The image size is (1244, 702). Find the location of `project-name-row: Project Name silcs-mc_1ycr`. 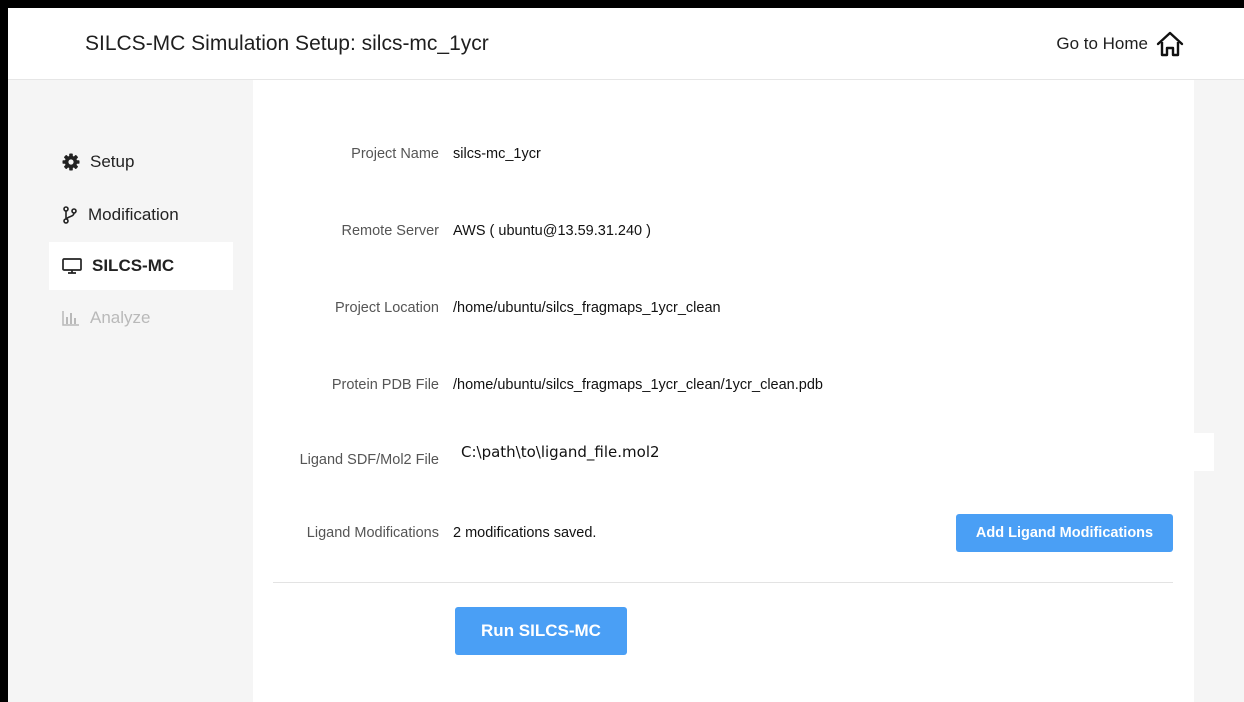

project-name-row: Project Name silcs-mc_1ycr is located at coordinates (723, 154).